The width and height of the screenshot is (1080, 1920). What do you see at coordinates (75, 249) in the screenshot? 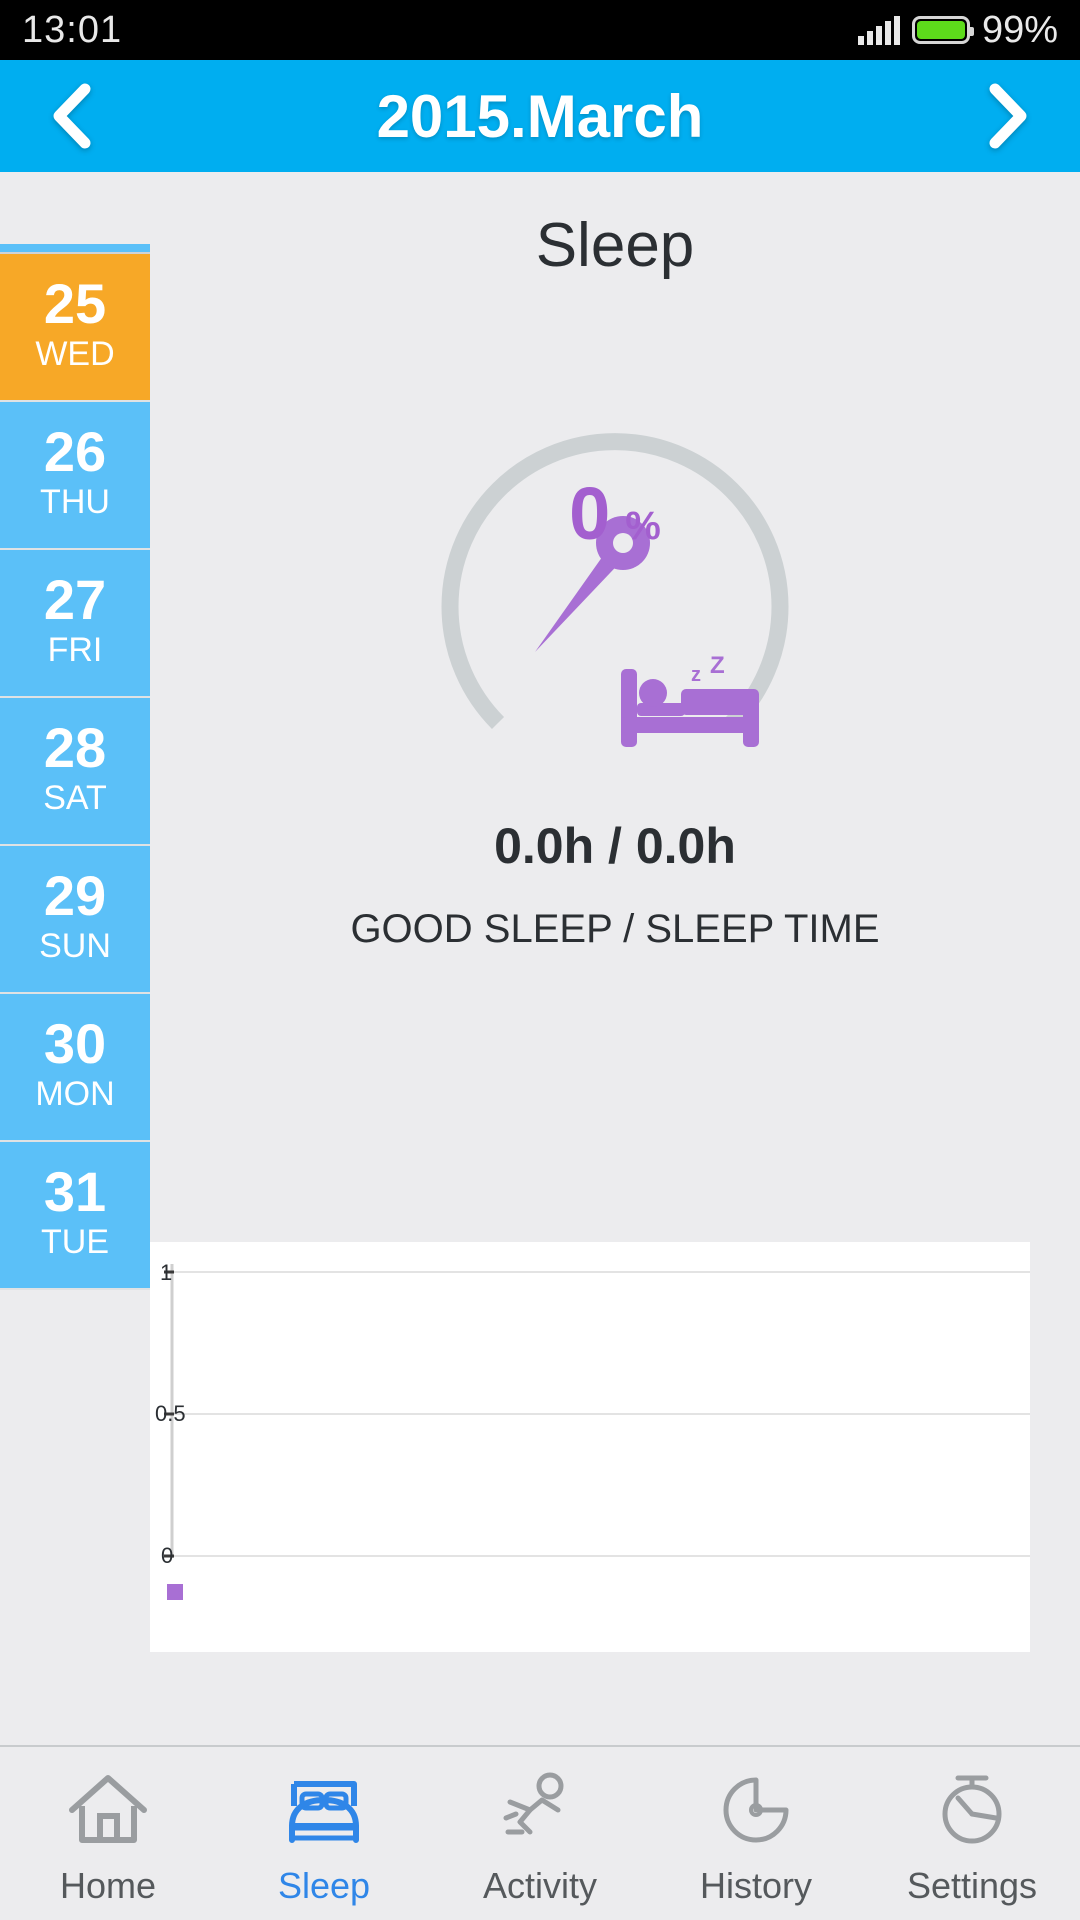
I see `sidebar-top-accent` at bounding box center [75, 249].